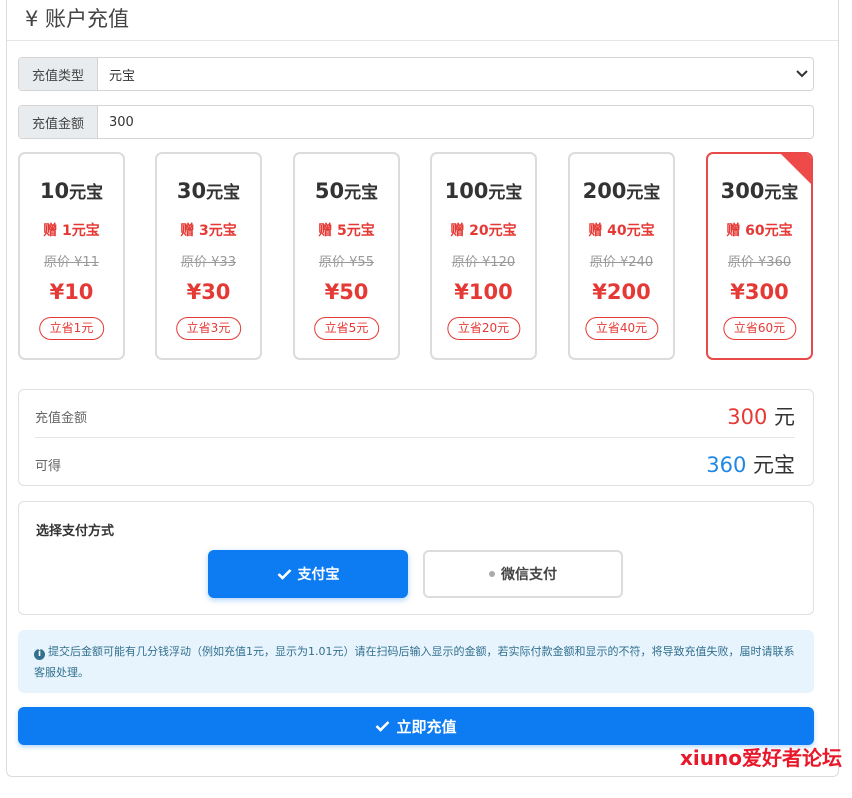 The height and width of the screenshot is (798, 852). I want to click on page-title: ¥ 账户充值, so click(77, 19).